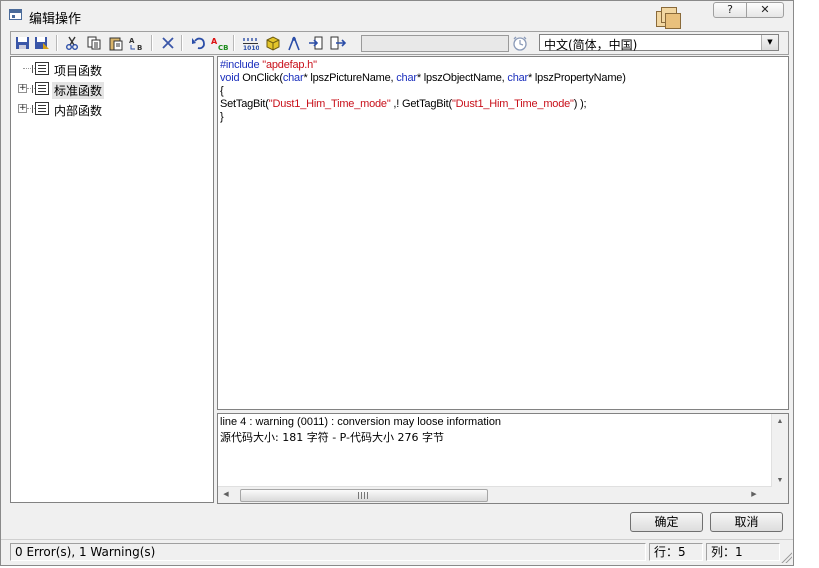 This screenshot has height=568, width=819. Describe the element at coordinates (244, 104) in the screenshot. I see `code-token: SetTagBit(` at that location.